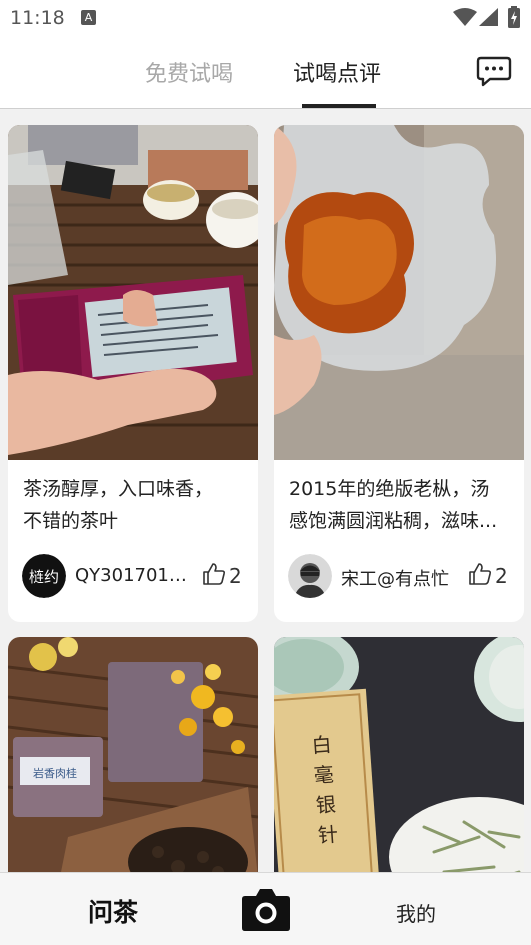 This screenshot has height=945, width=531. What do you see at coordinates (88, 17) in the screenshot?
I see `notification-a-icon: A` at bounding box center [88, 17].